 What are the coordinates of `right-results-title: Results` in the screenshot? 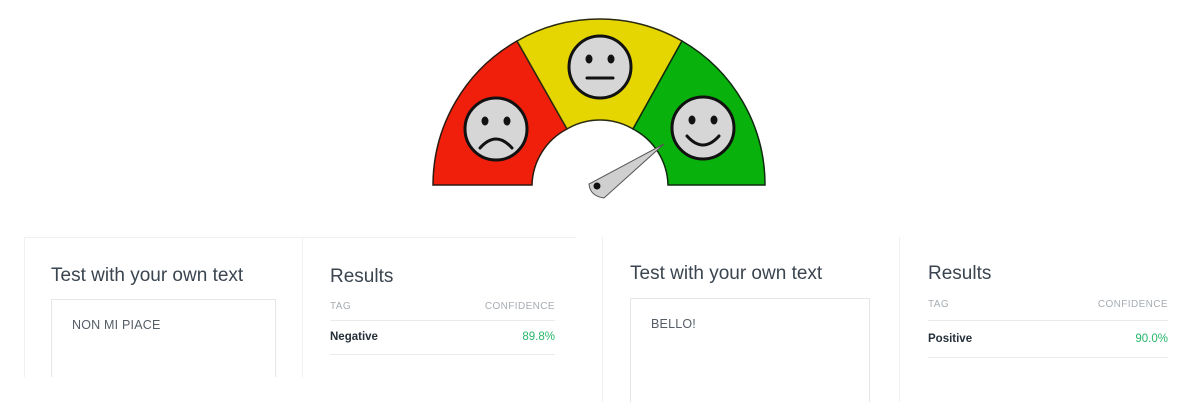 It's located at (960, 273).